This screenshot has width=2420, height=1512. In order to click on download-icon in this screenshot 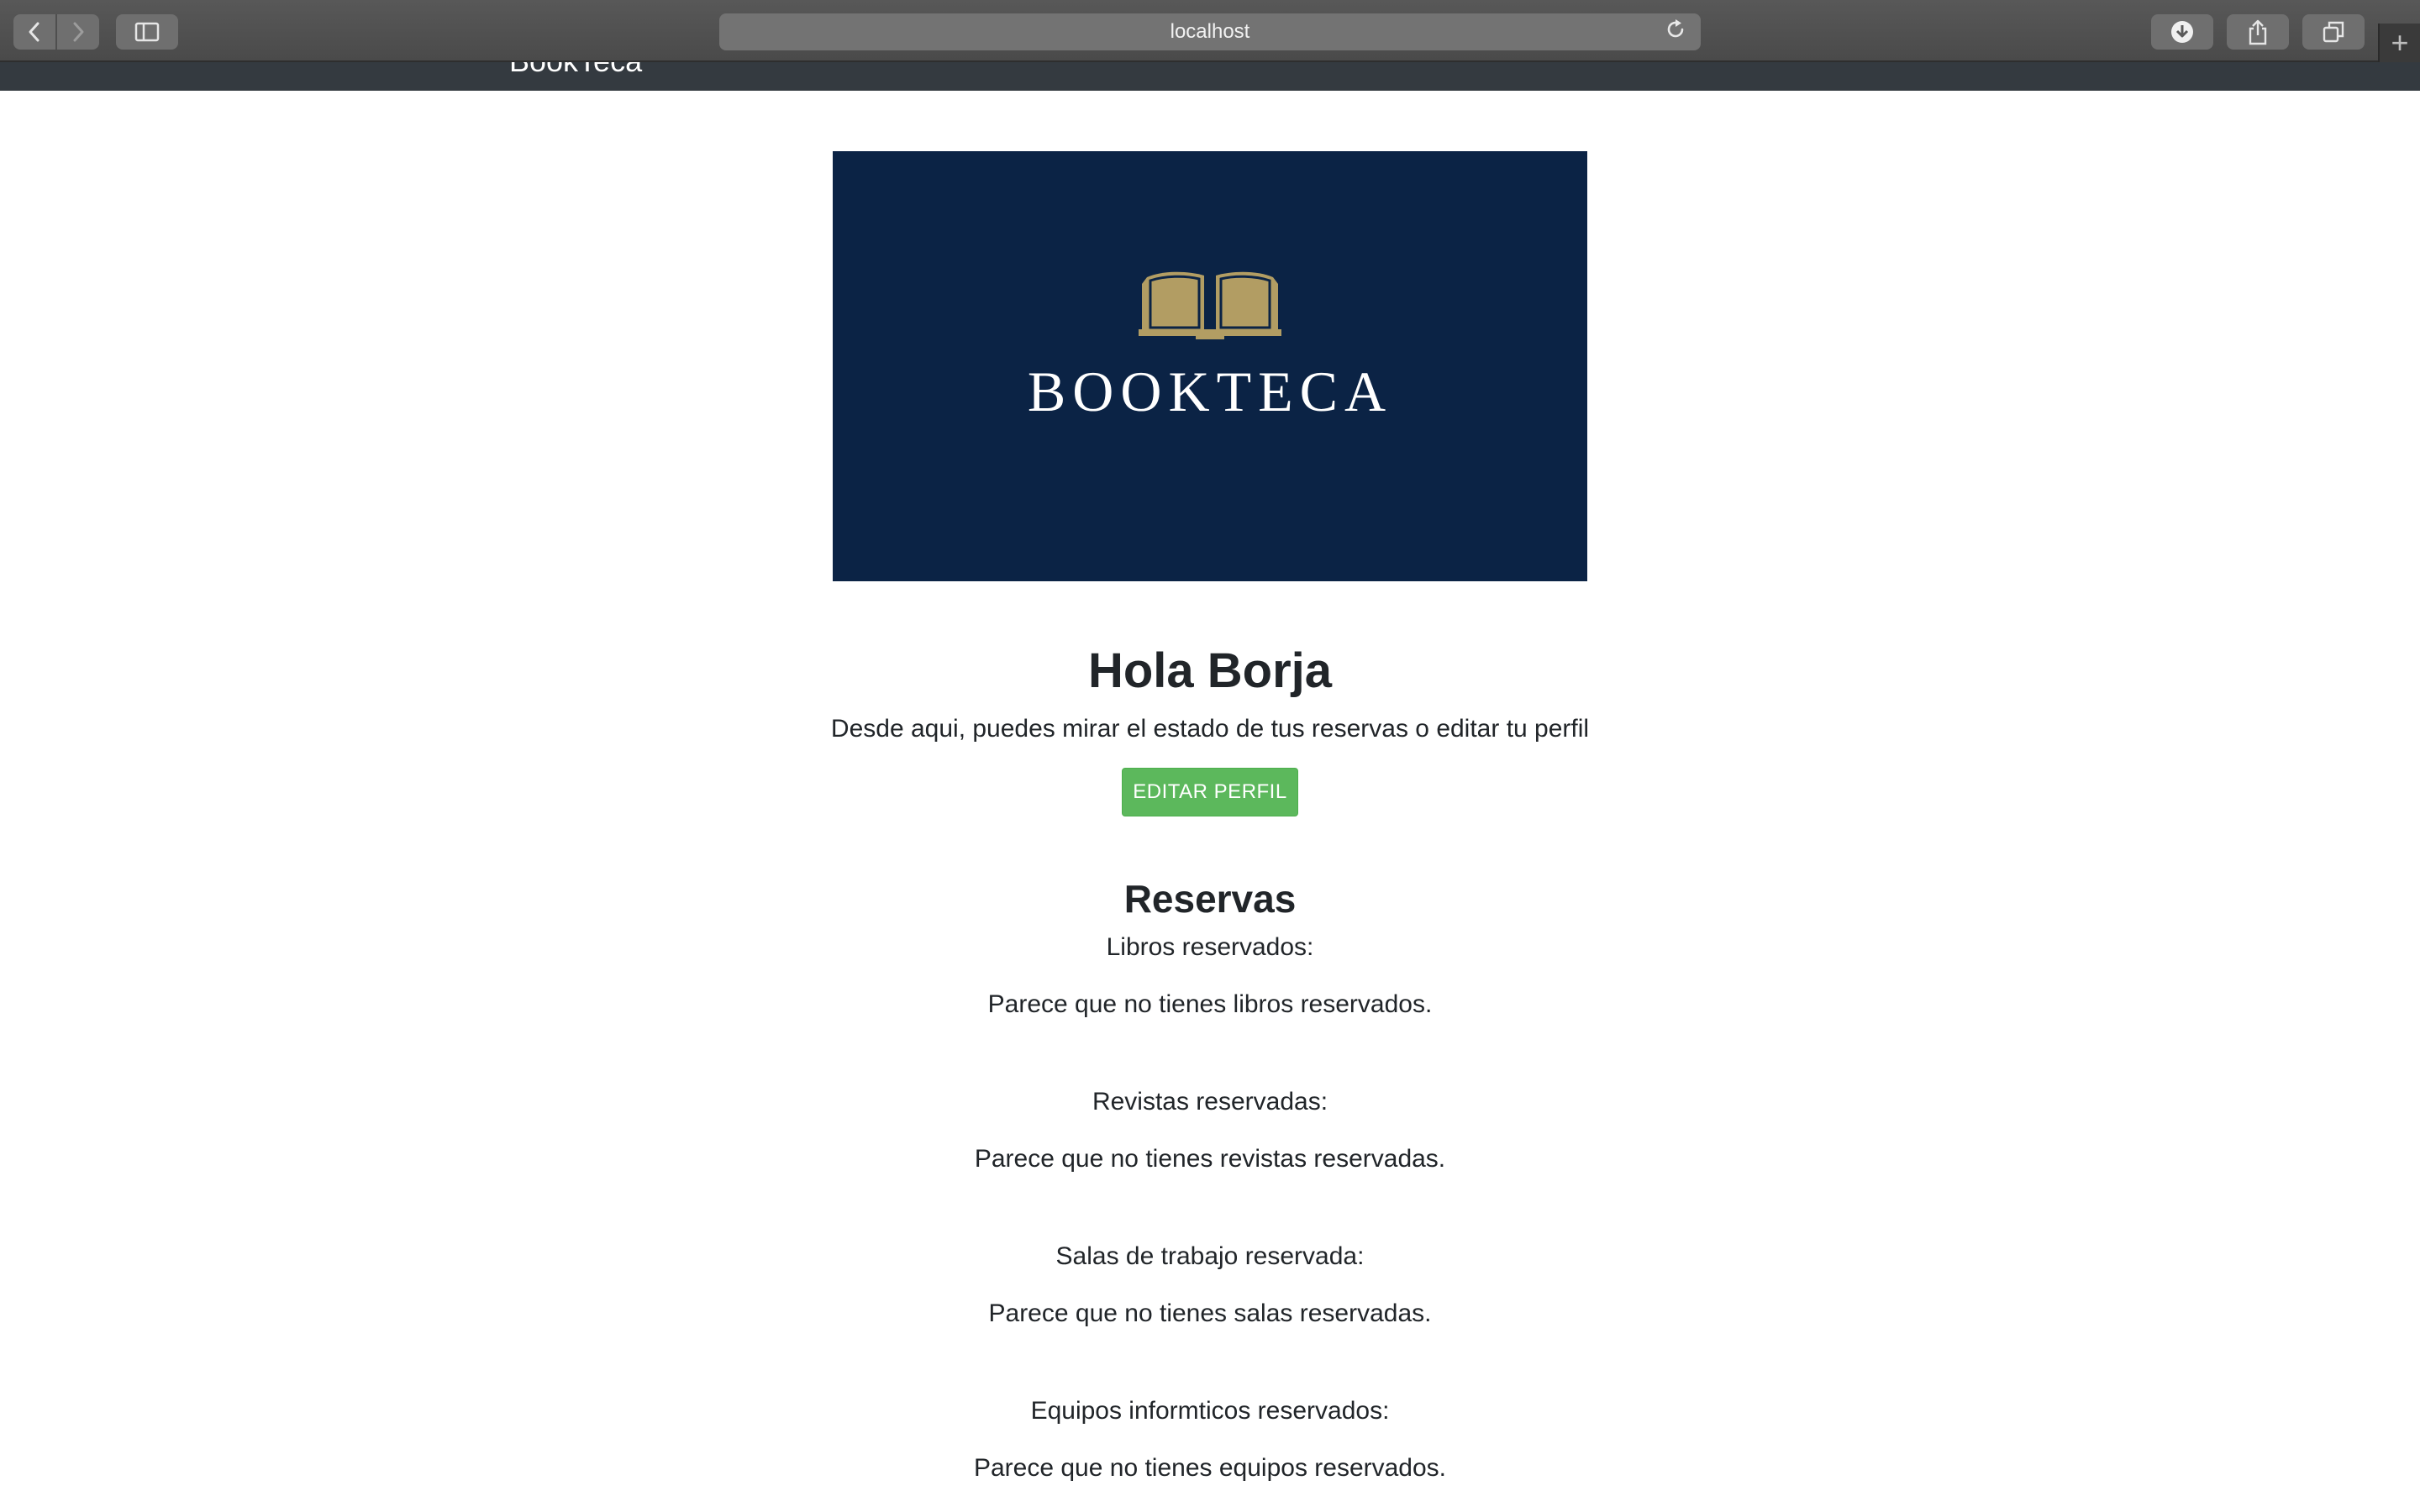, I will do `click(2182, 32)`.